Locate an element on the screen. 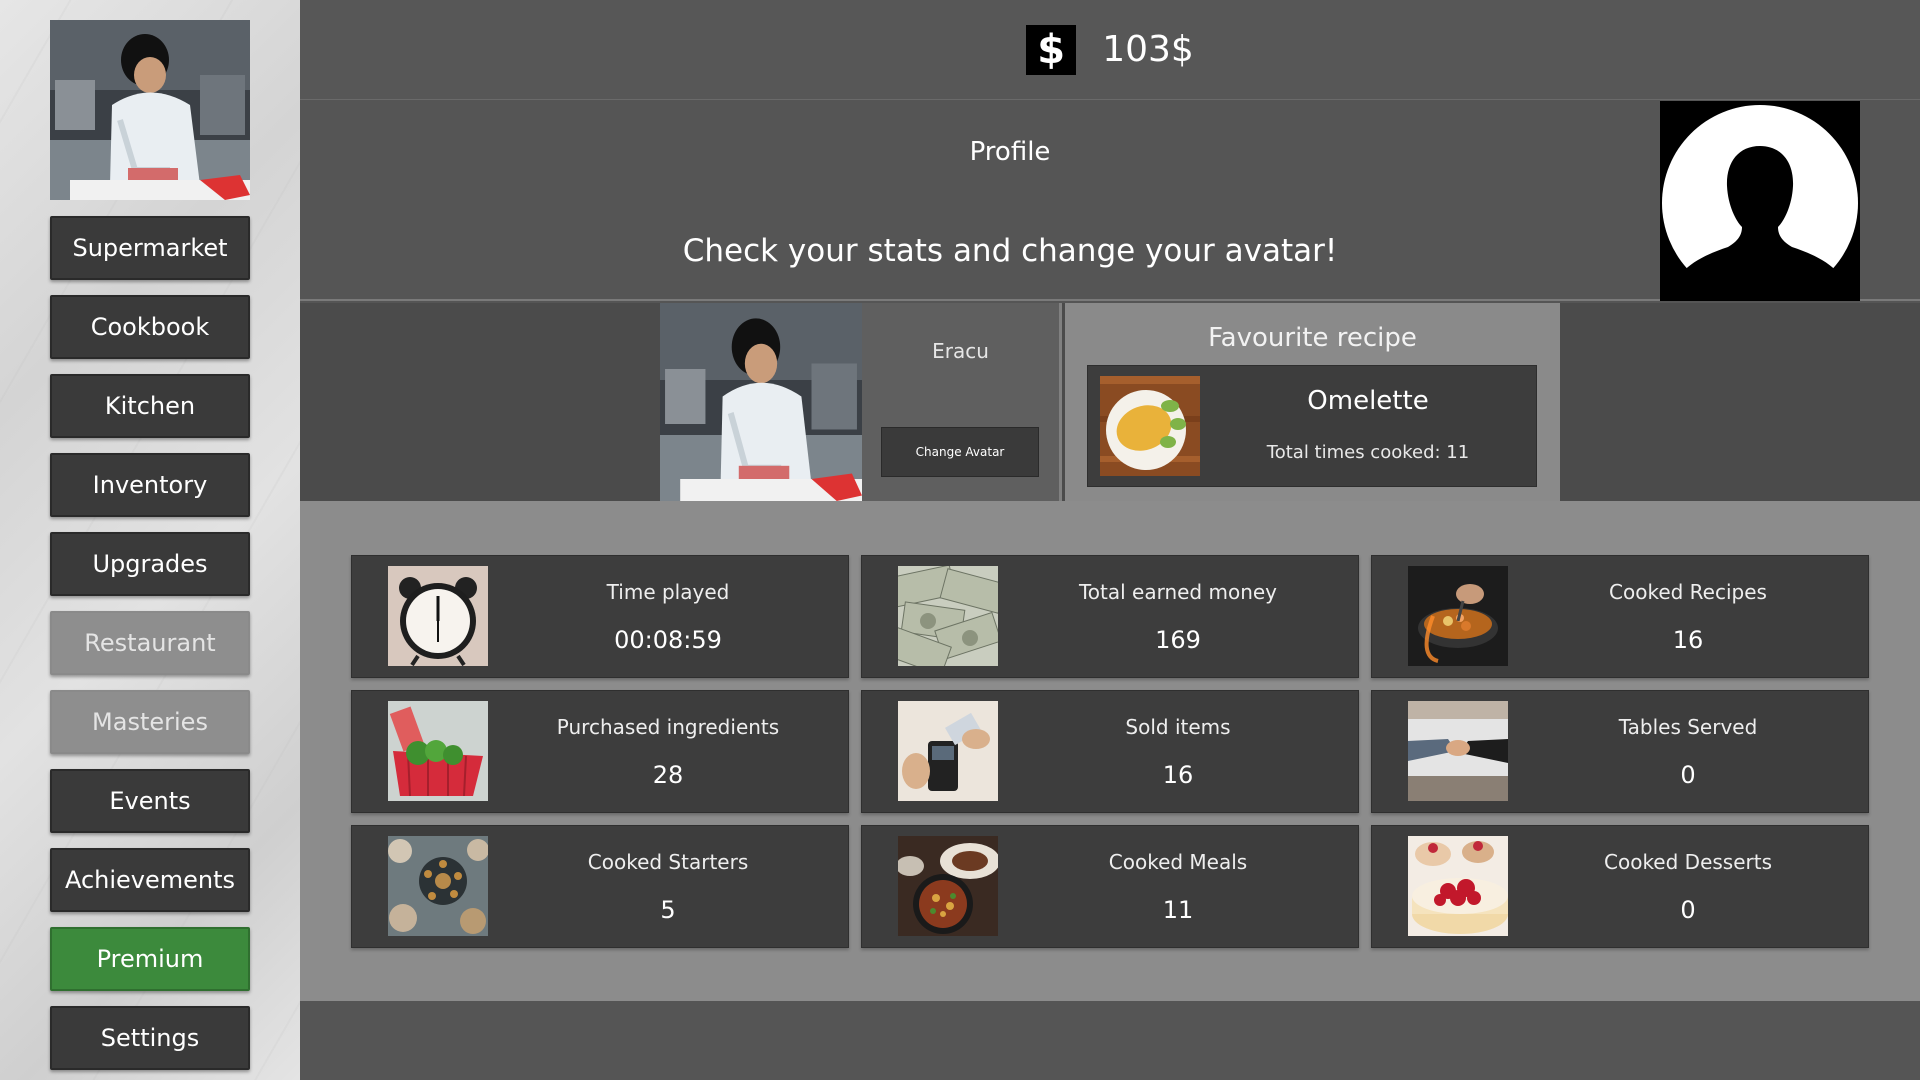 The image size is (1920, 1080). stat-value: 11 is located at coordinates (1178, 910).